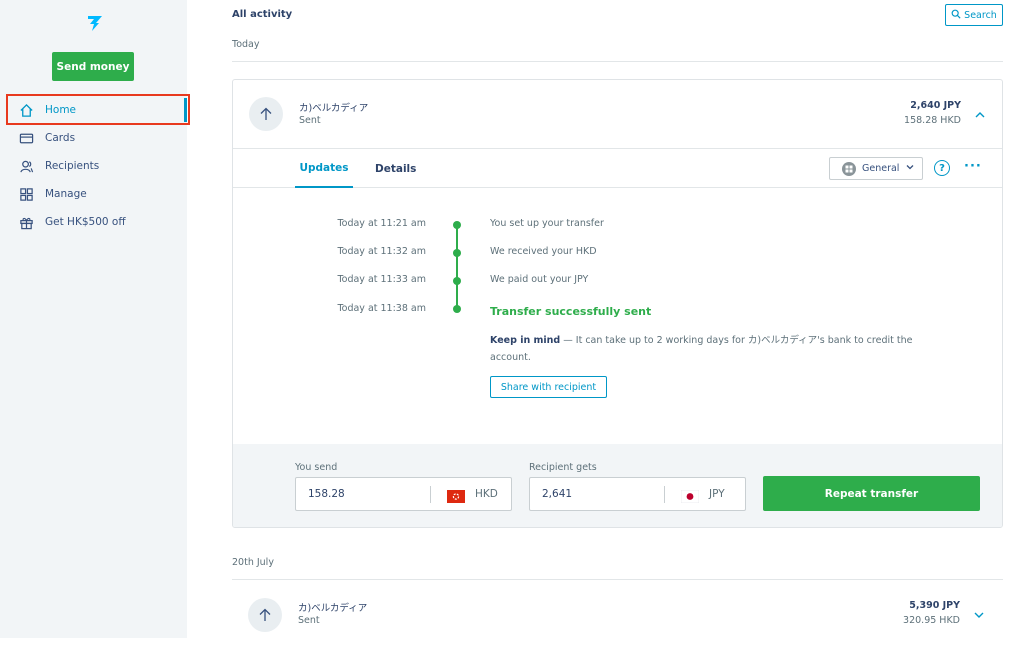 The image size is (1024, 647). What do you see at coordinates (931, 620) in the screenshot?
I see `transaction-source-amount: 320.95 HKD` at bounding box center [931, 620].